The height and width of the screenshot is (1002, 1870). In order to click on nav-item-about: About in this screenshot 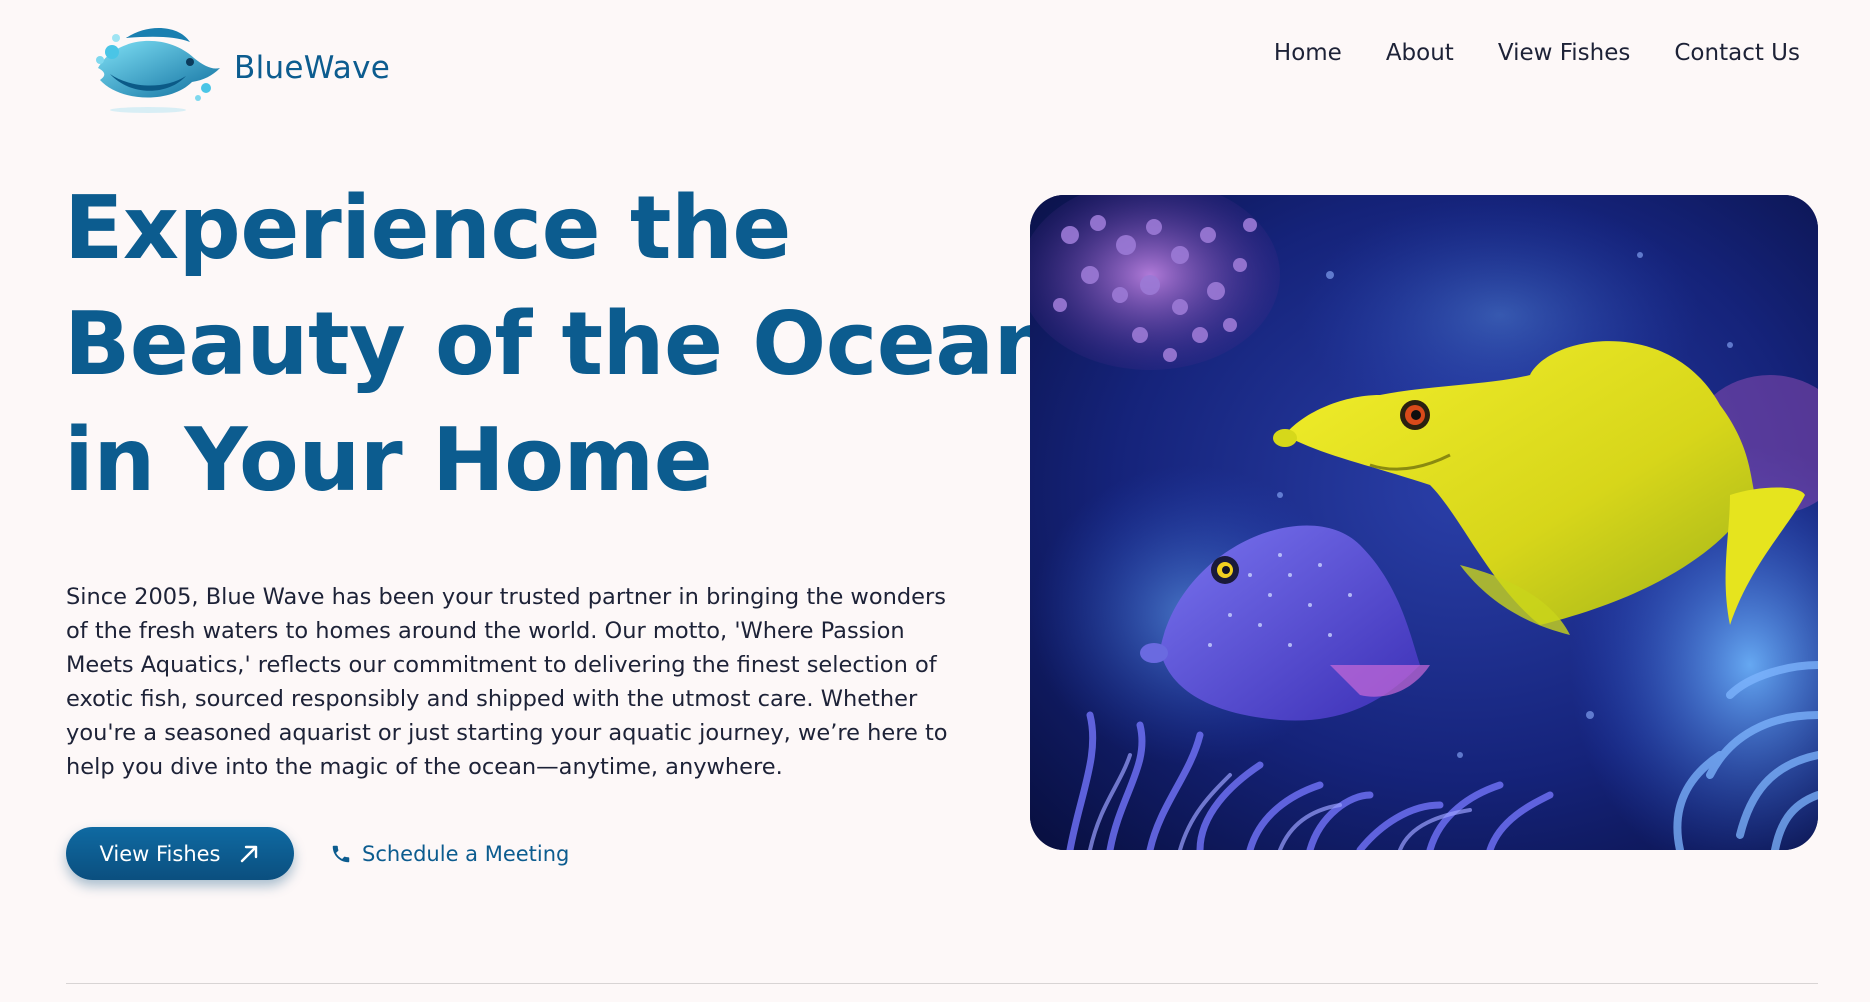, I will do `click(1420, 53)`.